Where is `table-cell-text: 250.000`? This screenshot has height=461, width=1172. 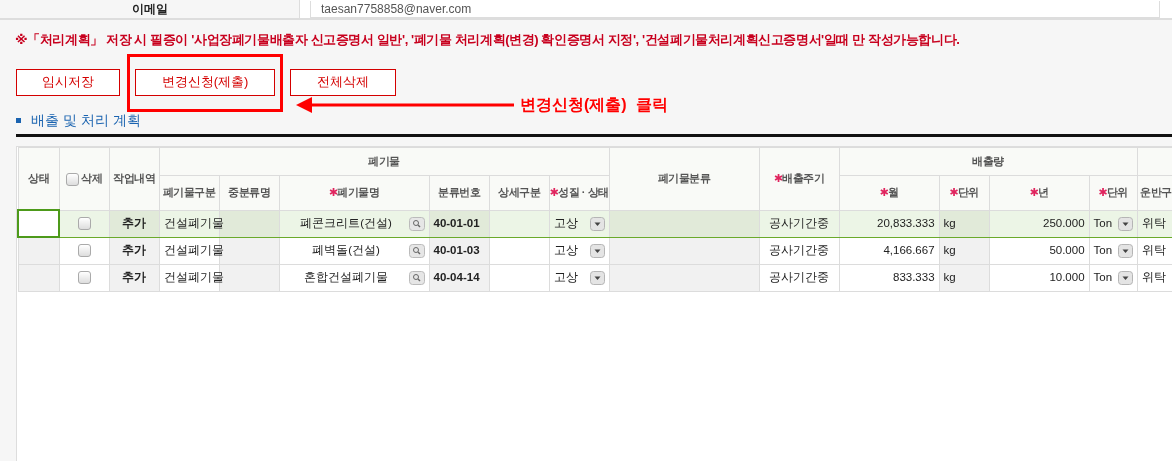
table-cell-text: 250.000 is located at coordinates (1064, 222).